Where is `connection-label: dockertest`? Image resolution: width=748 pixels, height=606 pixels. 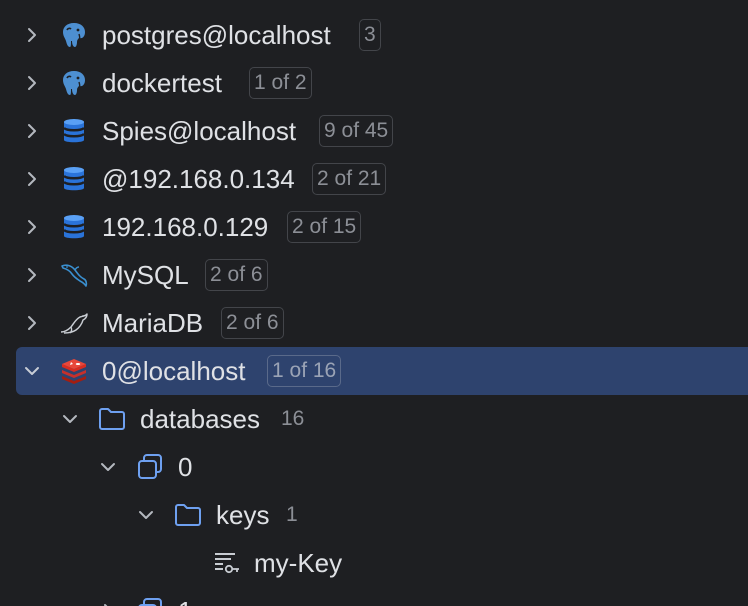 connection-label: dockertest is located at coordinates (162, 83).